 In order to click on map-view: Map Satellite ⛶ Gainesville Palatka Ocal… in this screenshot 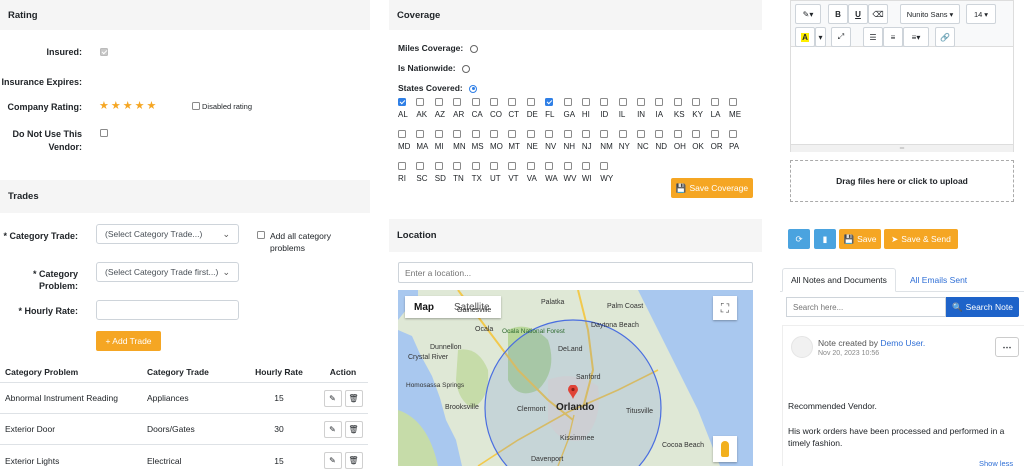, I will do `click(575, 378)`.